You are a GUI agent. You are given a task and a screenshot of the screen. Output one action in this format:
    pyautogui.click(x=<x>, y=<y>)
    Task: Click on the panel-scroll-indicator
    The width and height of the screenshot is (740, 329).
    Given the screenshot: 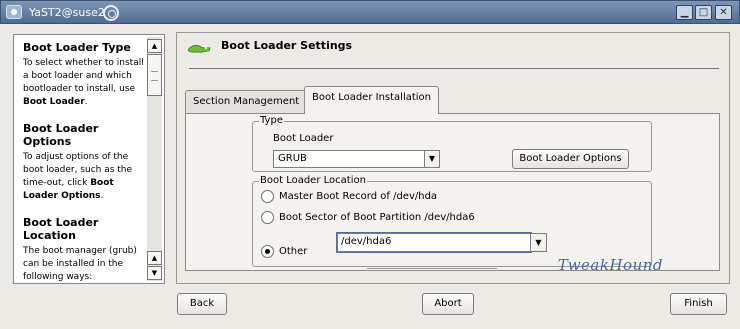 What is the action you would take?
    pyautogui.click(x=432, y=269)
    